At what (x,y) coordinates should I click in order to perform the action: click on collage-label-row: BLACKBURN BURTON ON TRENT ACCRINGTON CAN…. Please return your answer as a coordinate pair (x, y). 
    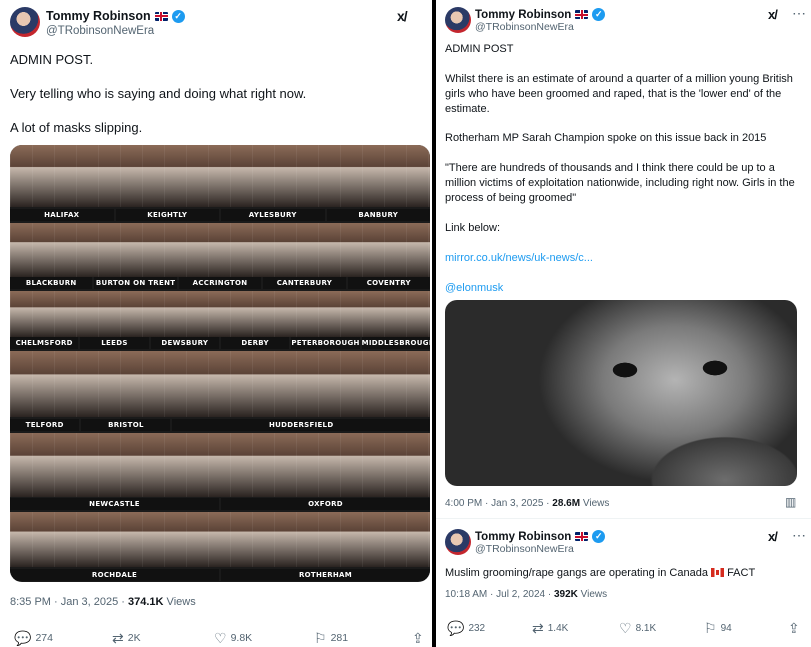
    Looking at the image, I should click on (220, 283).